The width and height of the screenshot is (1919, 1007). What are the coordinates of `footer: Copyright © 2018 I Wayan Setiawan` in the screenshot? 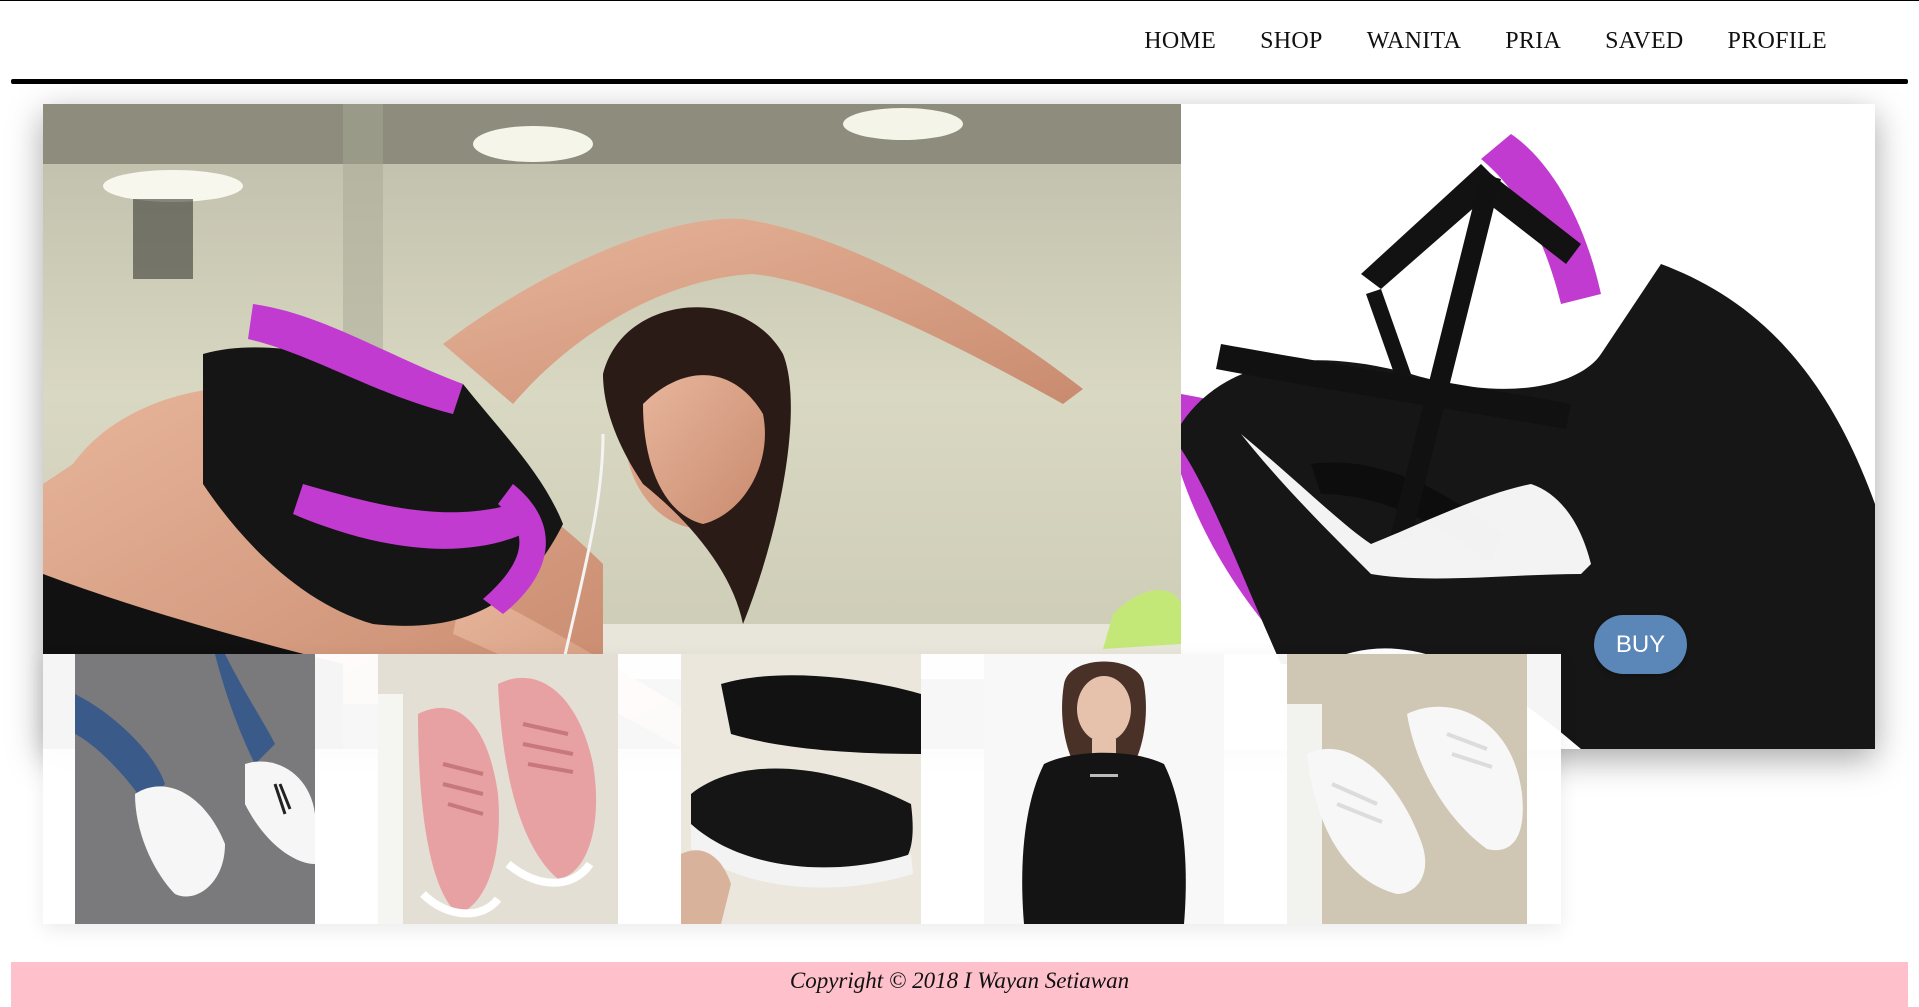 It's located at (959, 984).